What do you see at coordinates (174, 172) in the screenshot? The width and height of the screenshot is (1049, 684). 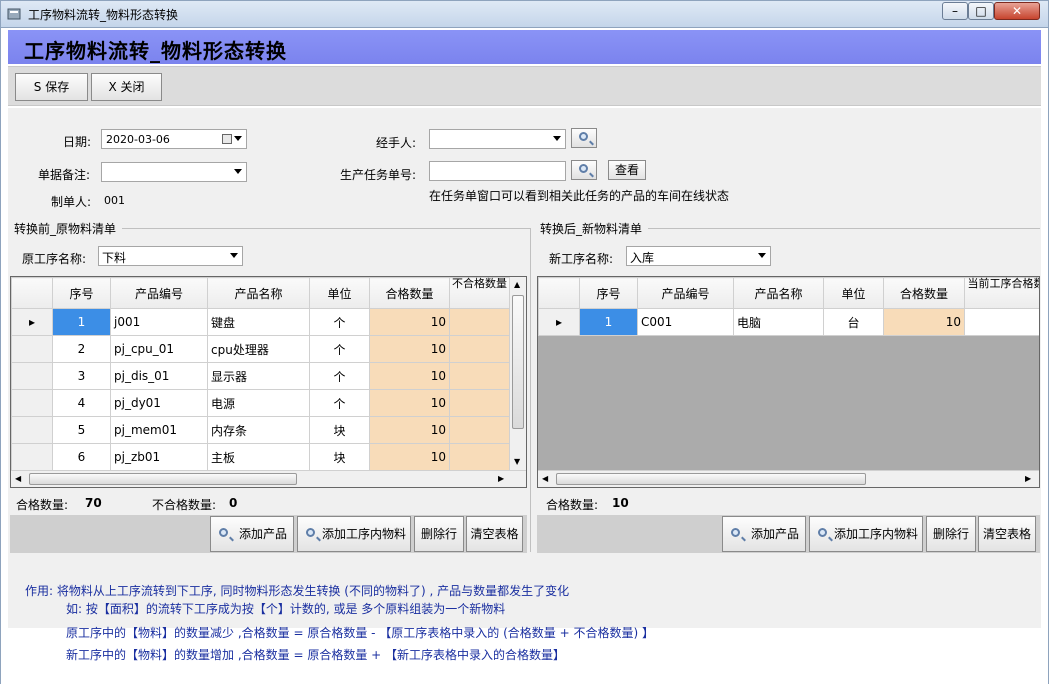 I see `remark-select` at bounding box center [174, 172].